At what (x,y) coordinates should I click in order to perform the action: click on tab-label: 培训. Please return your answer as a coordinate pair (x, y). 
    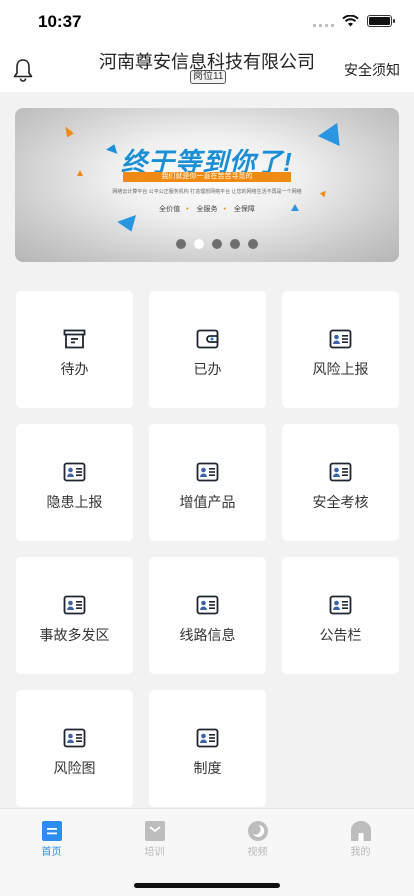
    Looking at the image, I should click on (154, 852).